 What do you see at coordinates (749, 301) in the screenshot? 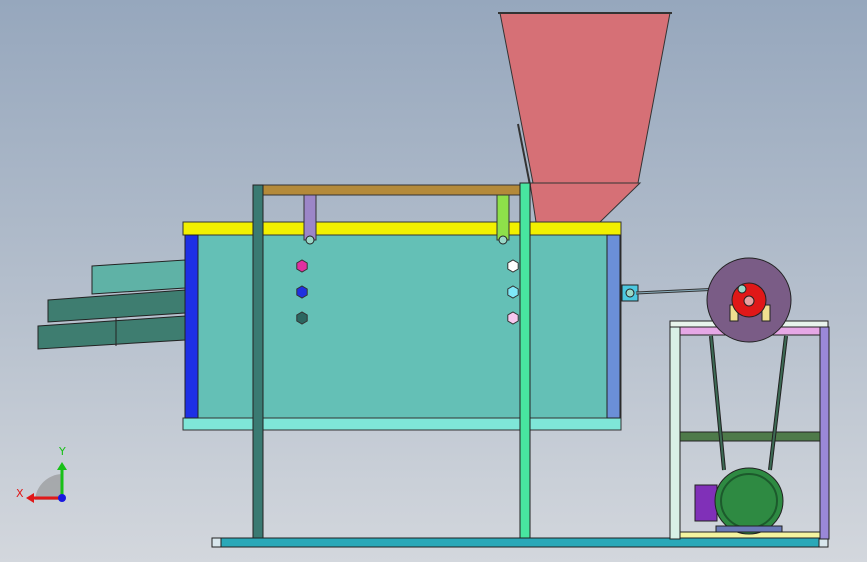
I see `crank-hub` at bounding box center [749, 301].